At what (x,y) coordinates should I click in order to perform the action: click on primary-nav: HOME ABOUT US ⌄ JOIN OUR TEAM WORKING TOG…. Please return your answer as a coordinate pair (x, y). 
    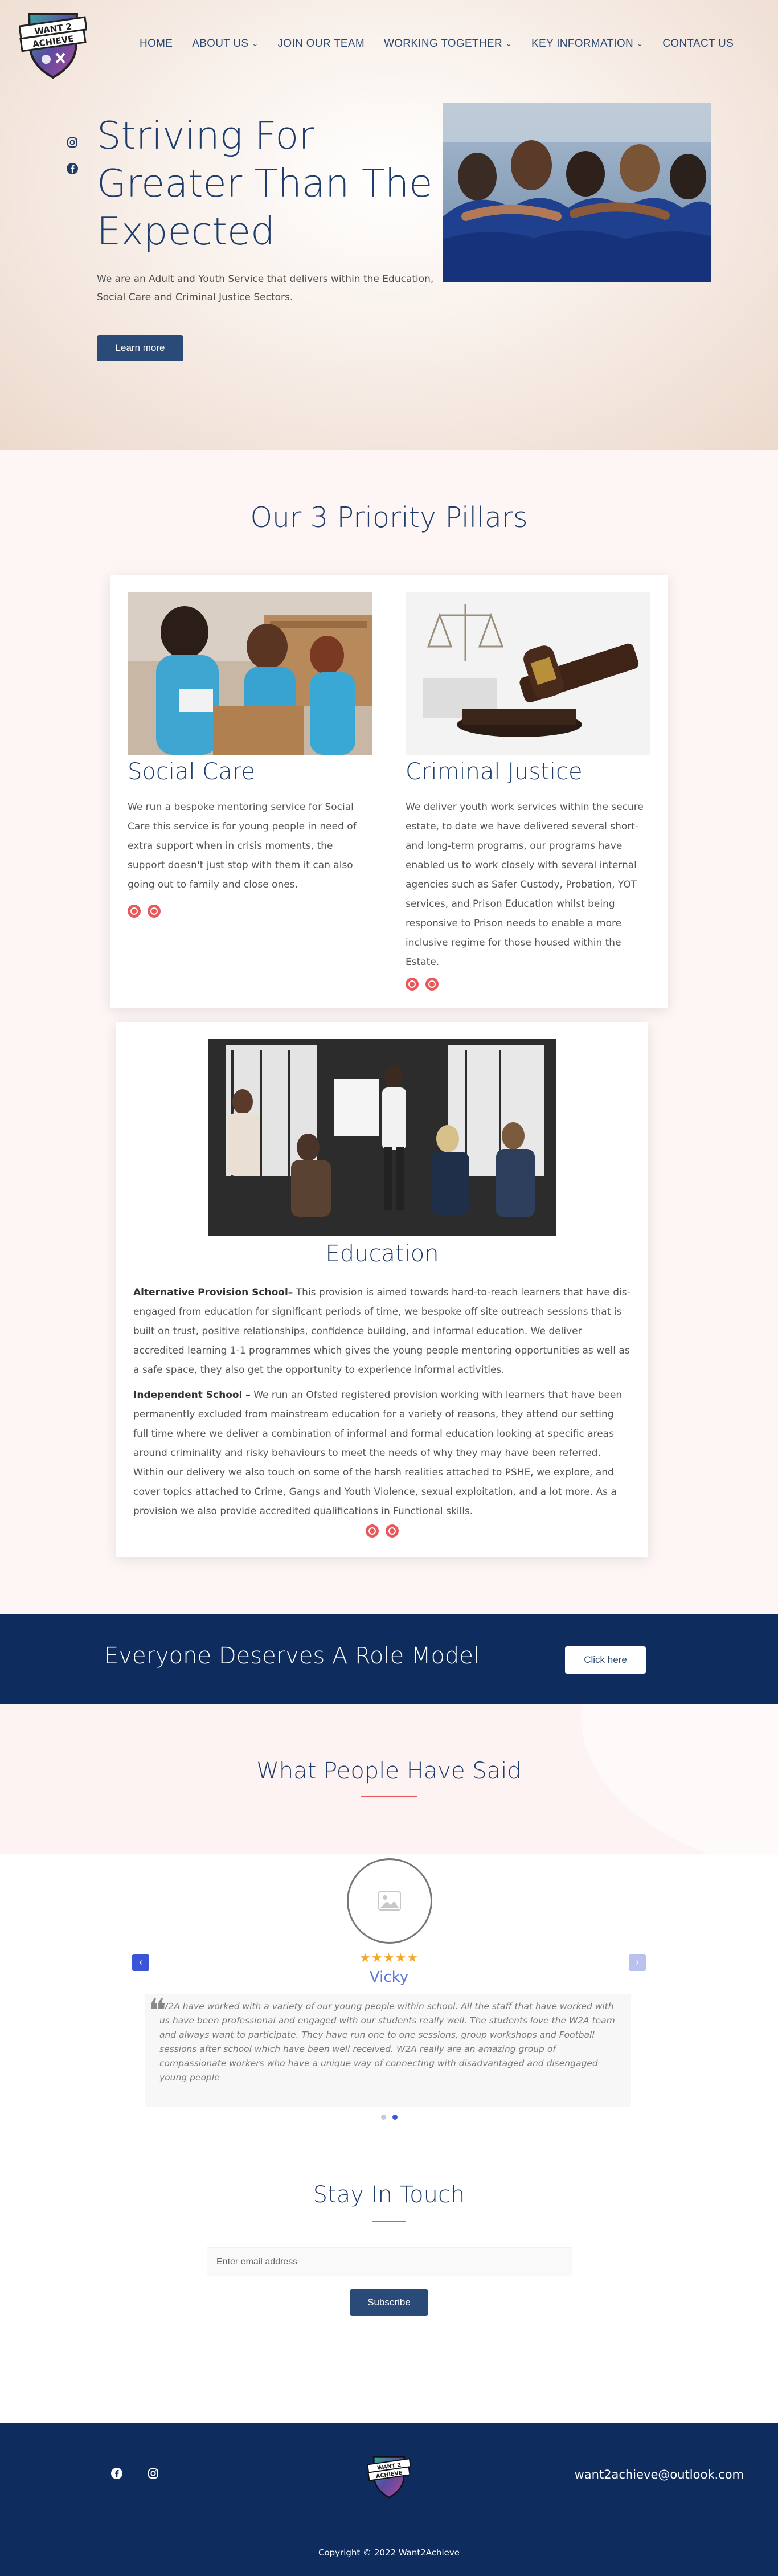
    Looking at the image, I should click on (436, 44).